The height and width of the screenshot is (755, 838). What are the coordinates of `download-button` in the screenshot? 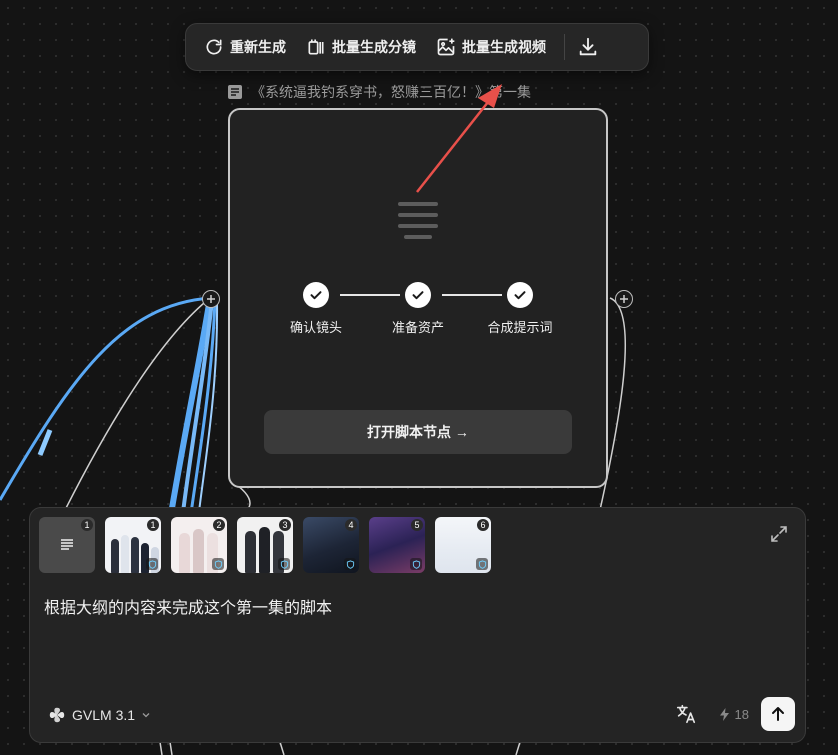 It's located at (588, 47).